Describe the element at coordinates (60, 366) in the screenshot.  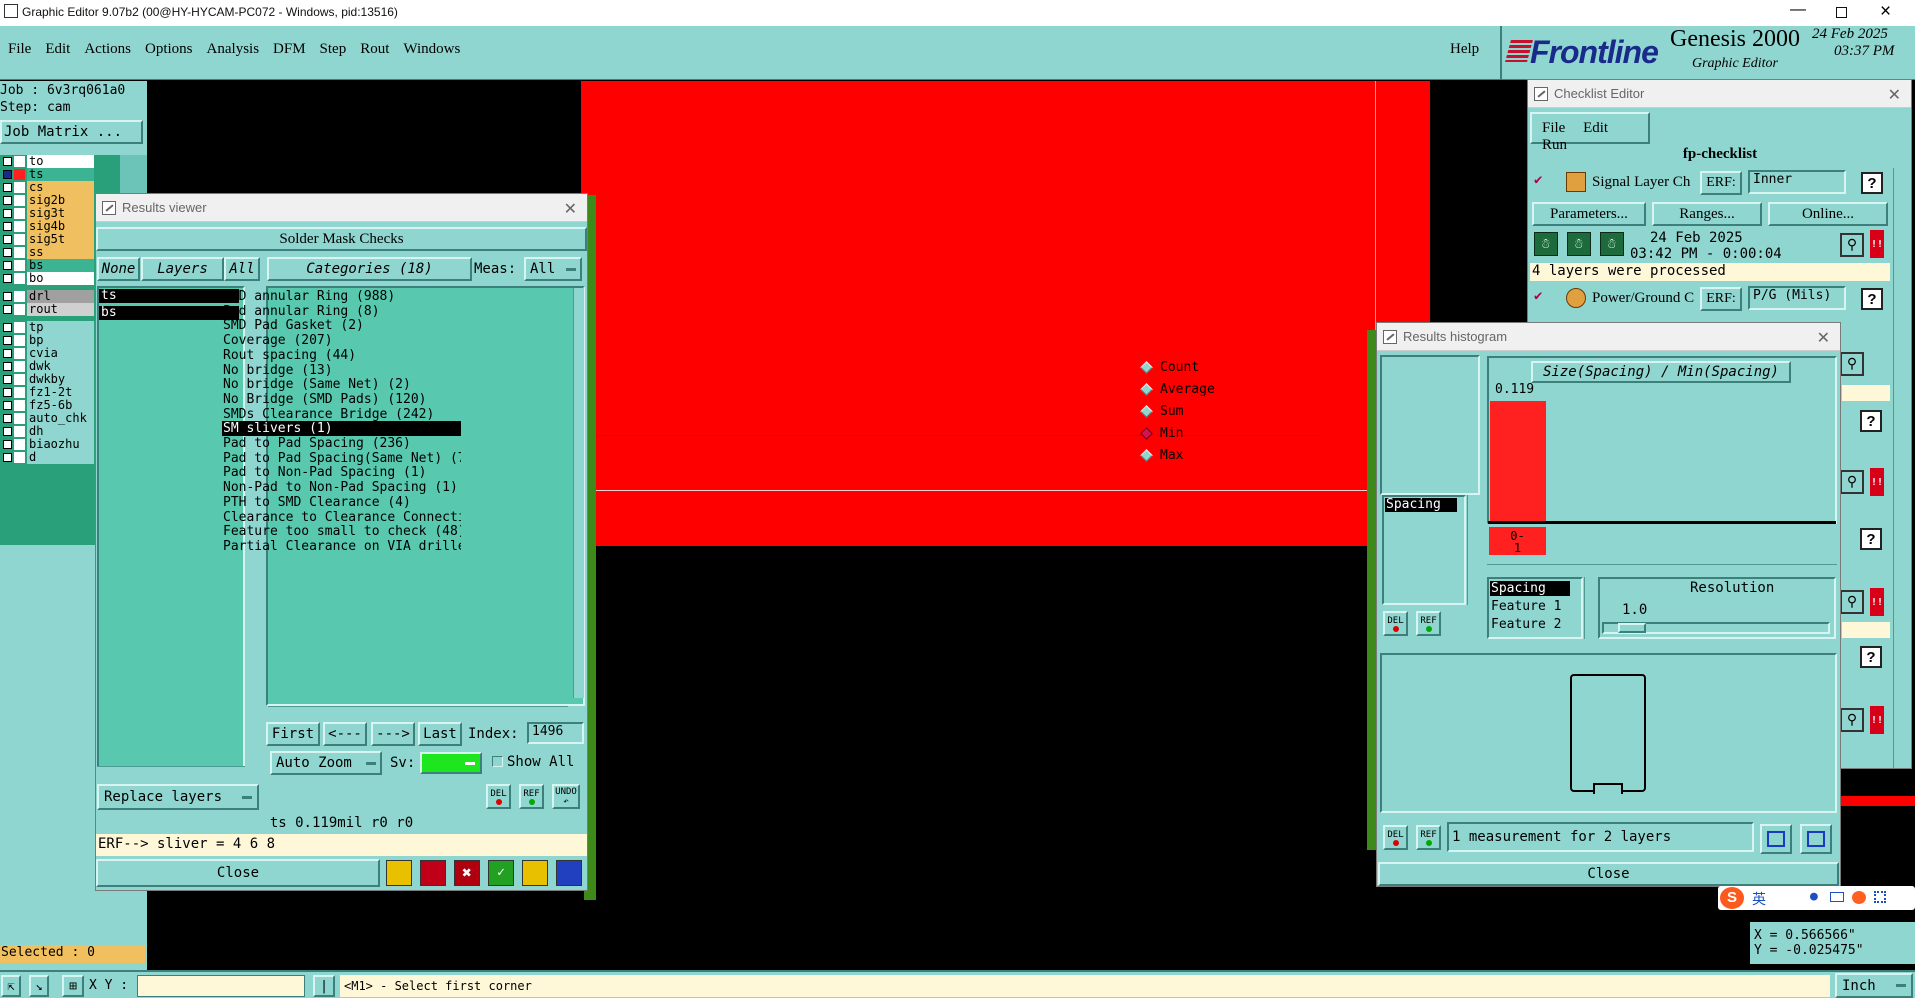
I see `layer-name: dwk` at that location.